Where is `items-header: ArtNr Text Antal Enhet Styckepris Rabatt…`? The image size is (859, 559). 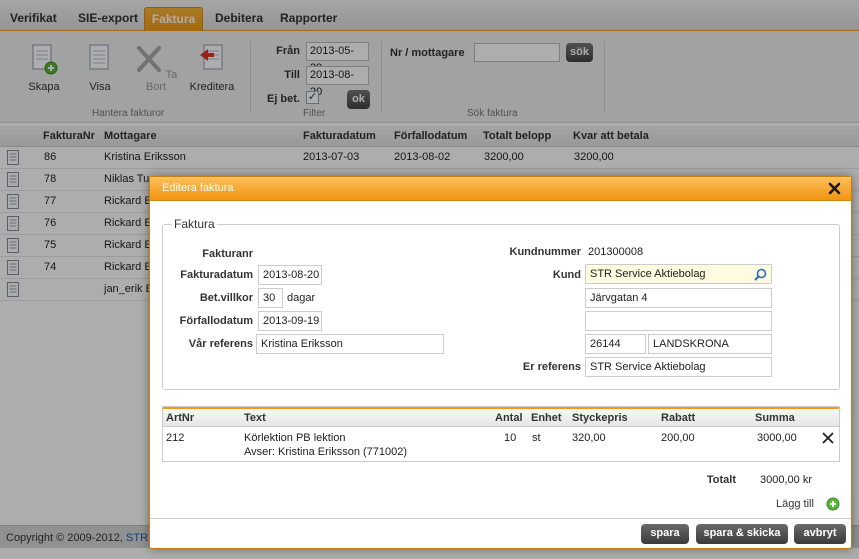 items-header: ArtNr Text Antal Enhet Styckepris Rabatt… is located at coordinates (501, 417).